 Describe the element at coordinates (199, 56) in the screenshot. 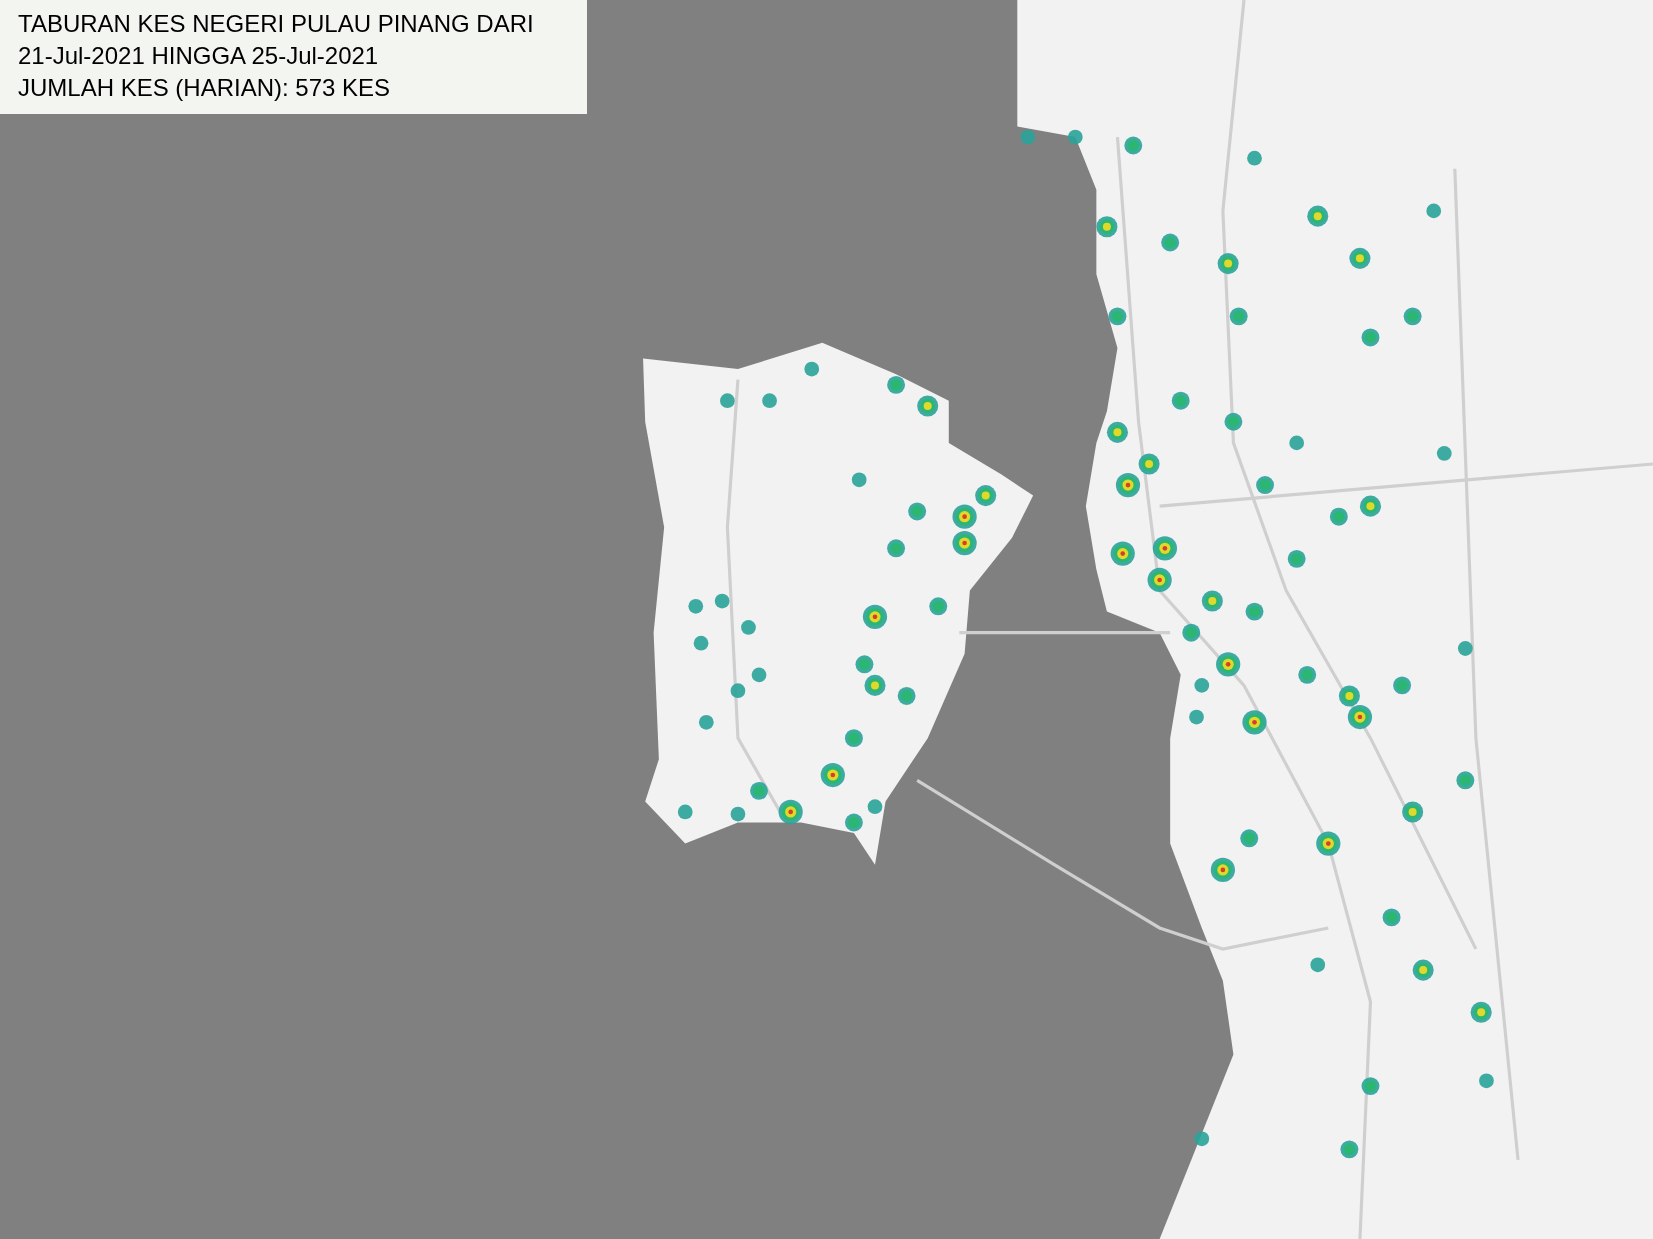

I see `map-title-line: 21-Jul-2021 HINGGA 25-Jul-2021` at that location.